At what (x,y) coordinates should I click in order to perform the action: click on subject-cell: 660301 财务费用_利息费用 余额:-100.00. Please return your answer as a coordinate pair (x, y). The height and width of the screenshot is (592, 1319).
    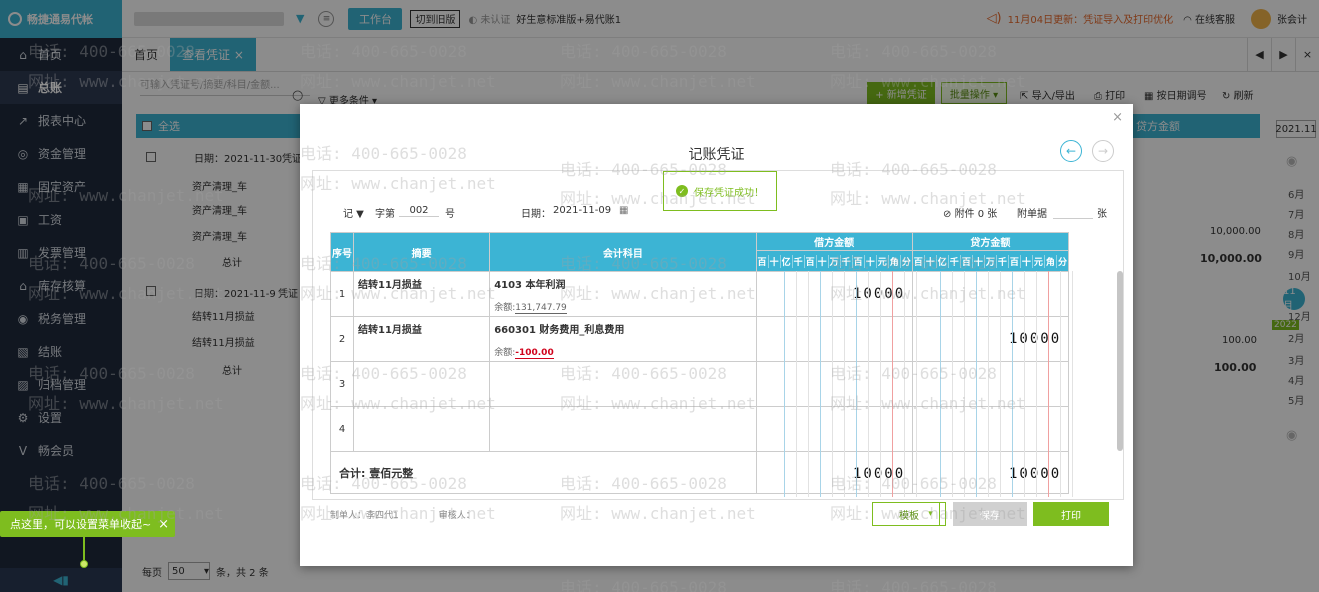
    Looking at the image, I should click on (623, 339).